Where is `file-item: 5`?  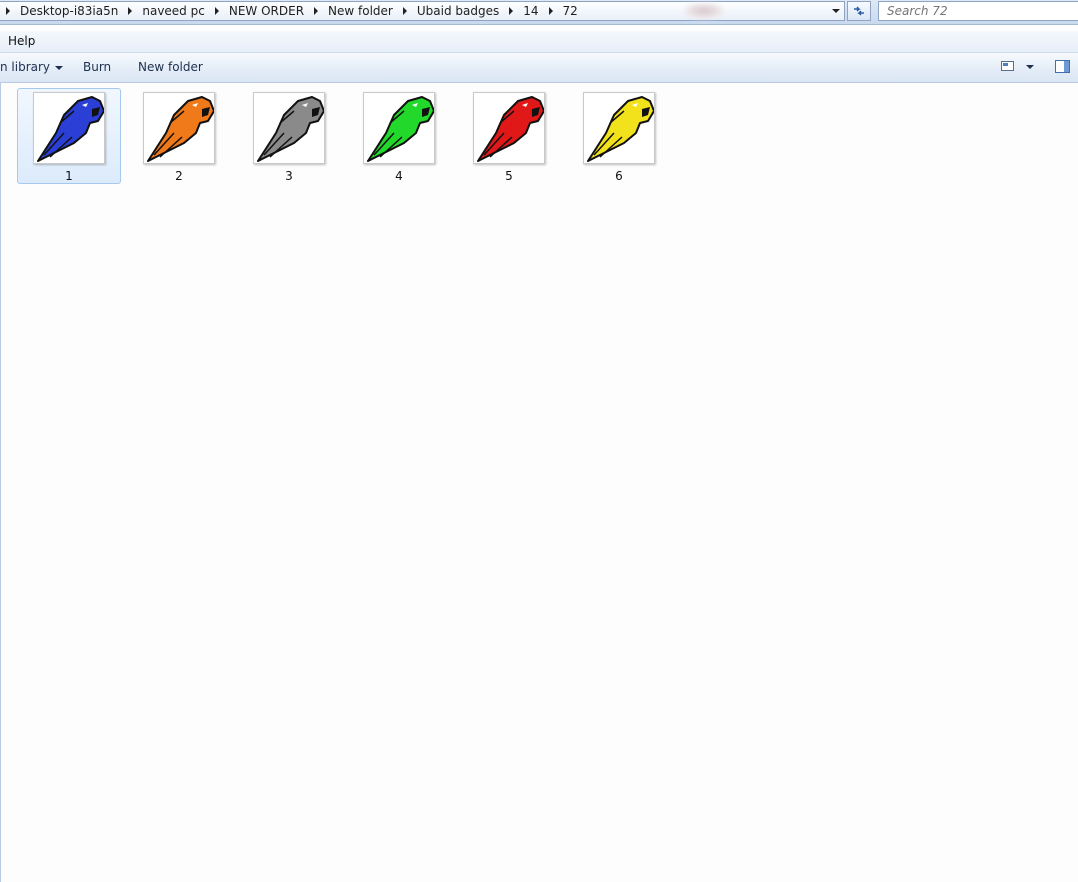
file-item: 5 is located at coordinates (509, 136).